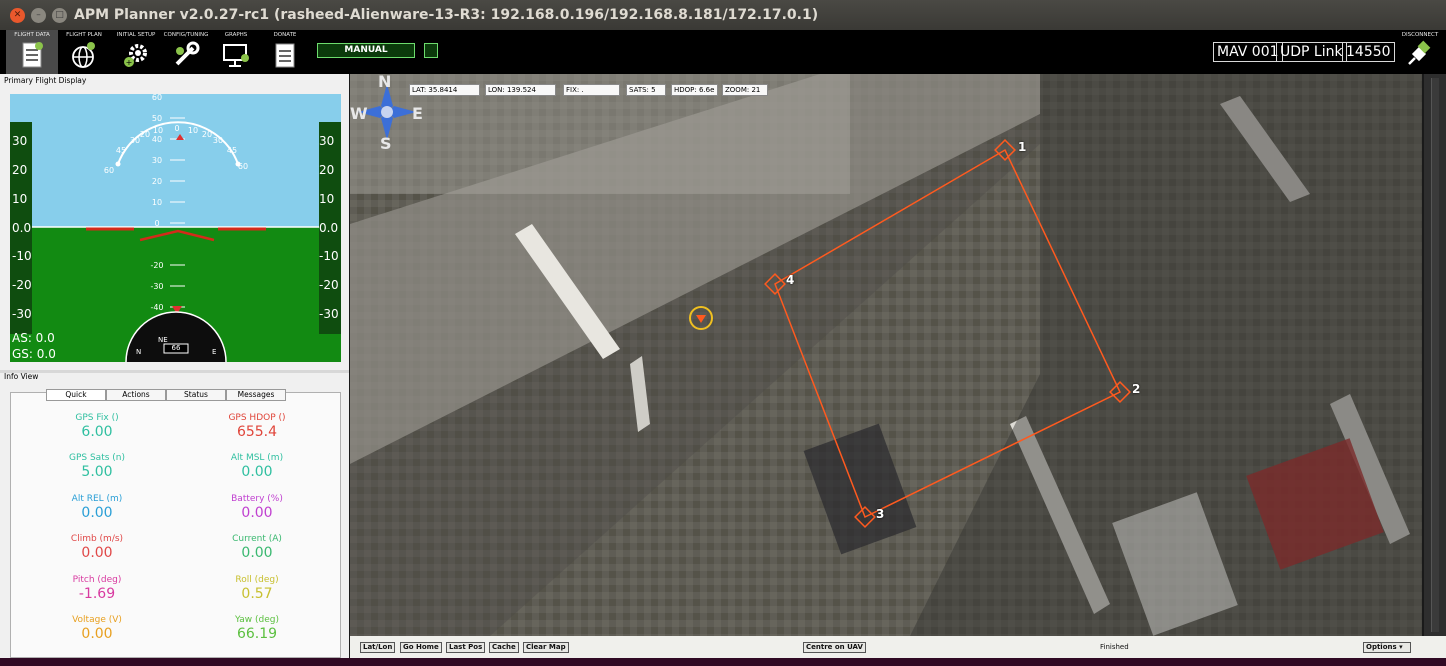  I want to click on lon-readout: LON: 139.524, so click(520, 90).